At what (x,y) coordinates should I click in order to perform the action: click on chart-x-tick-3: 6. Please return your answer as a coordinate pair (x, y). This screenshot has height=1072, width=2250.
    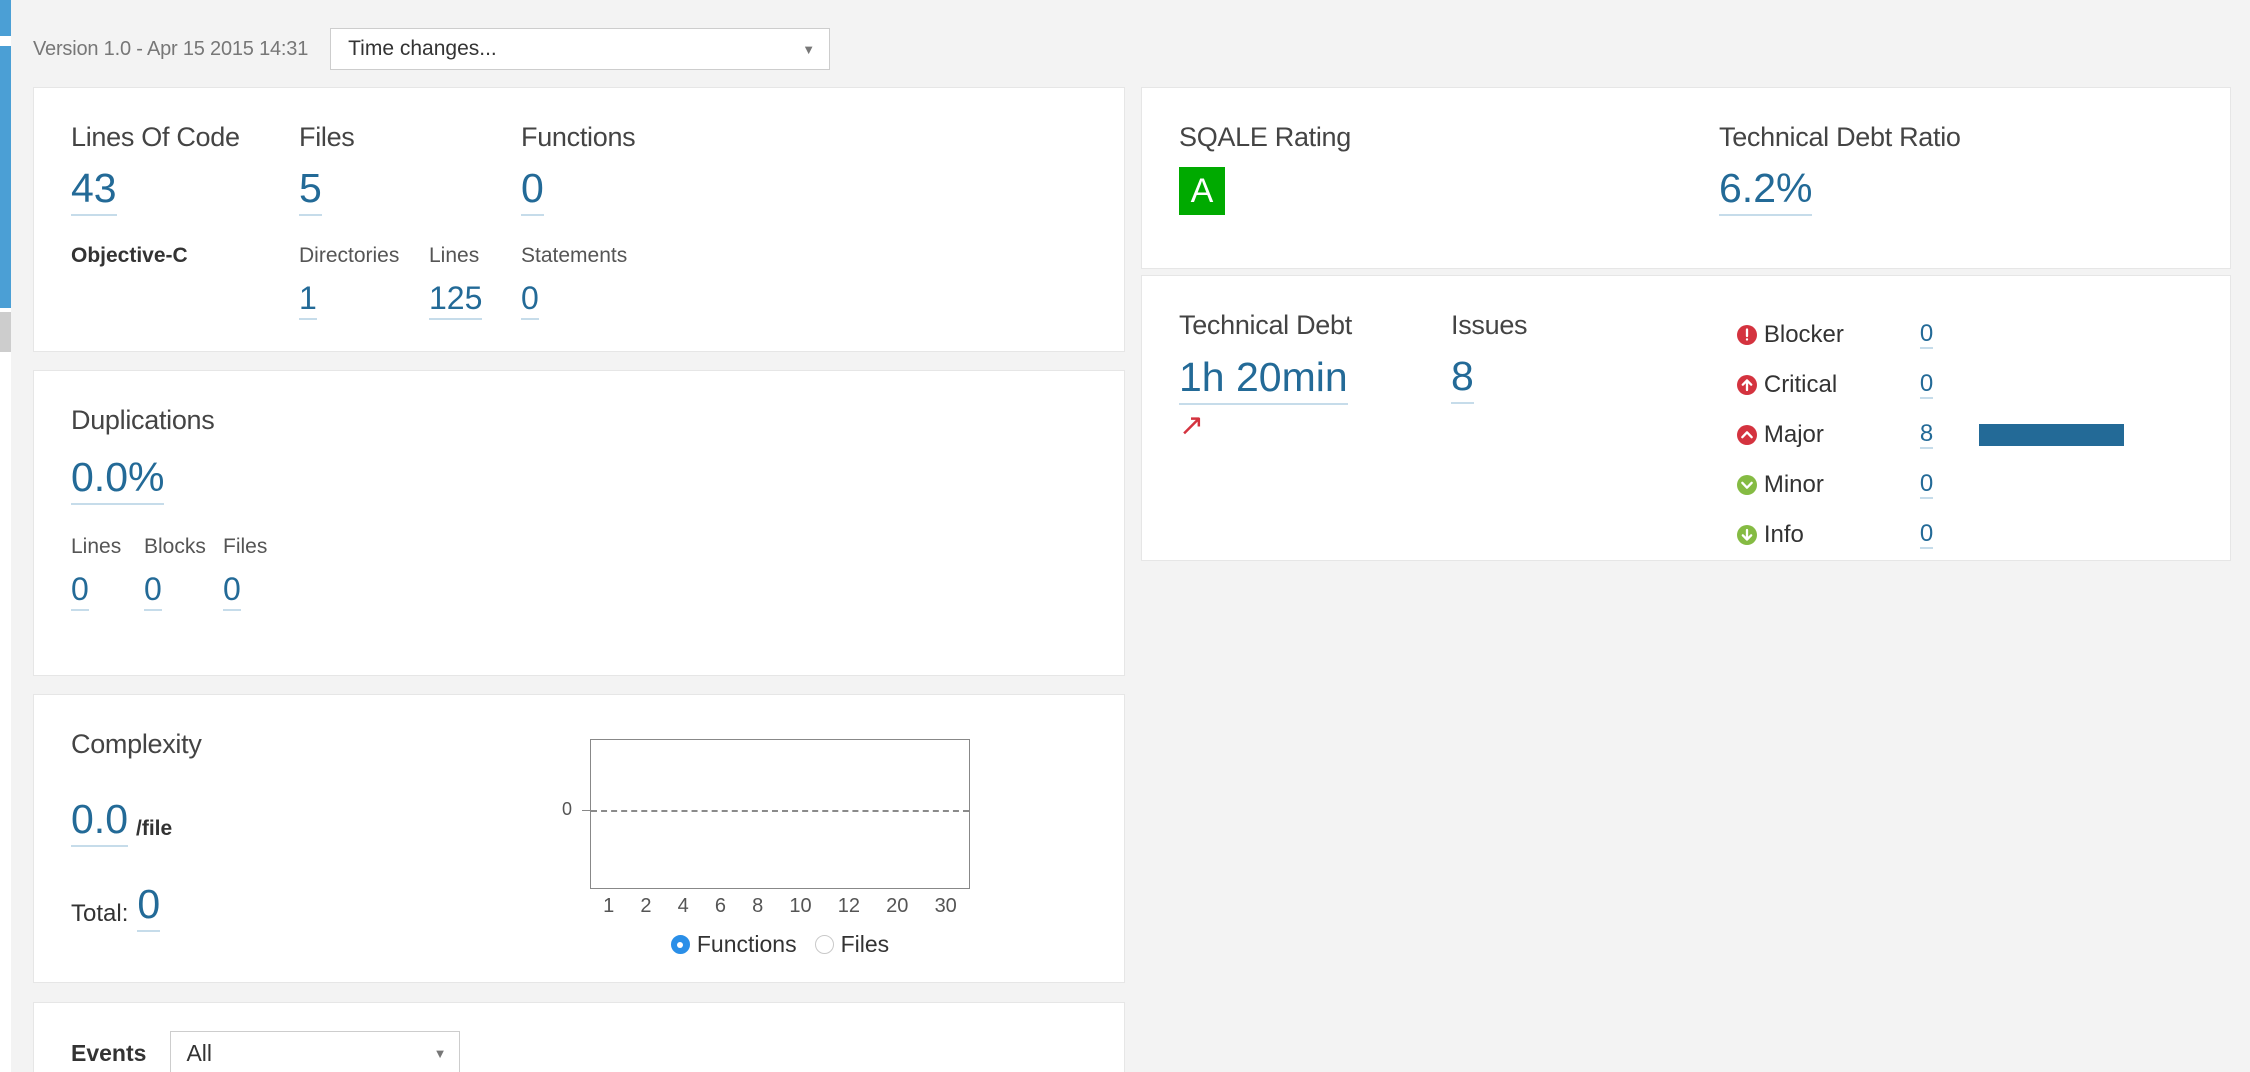
    Looking at the image, I should click on (720, 906).